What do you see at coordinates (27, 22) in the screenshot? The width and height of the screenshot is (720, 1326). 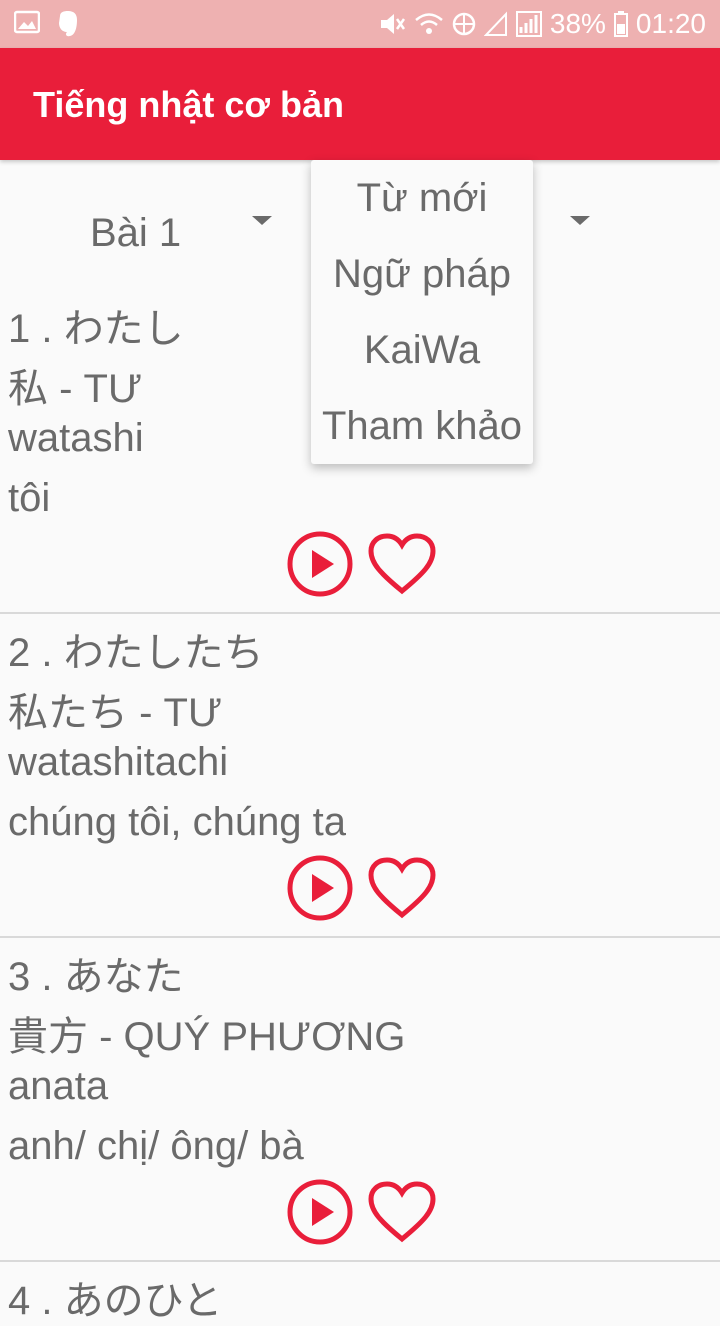 I see `gallery-icon` at bounding box center [27, 22].